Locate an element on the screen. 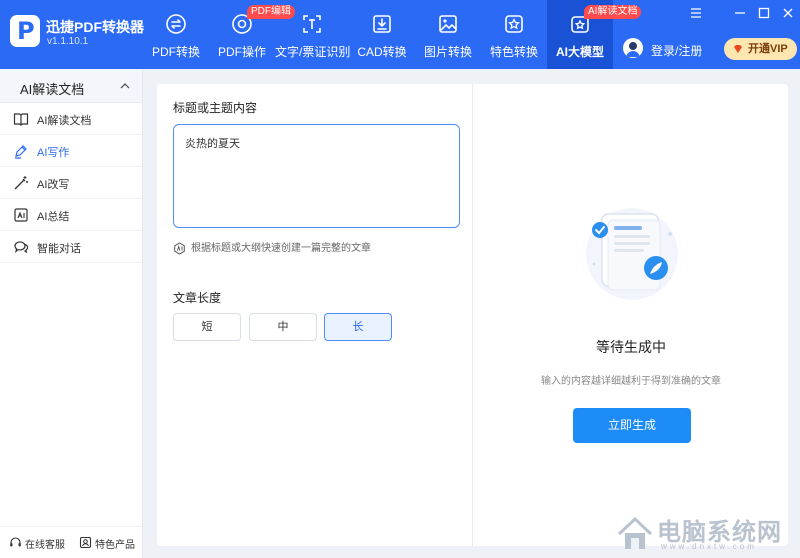  nav-label: 文字/票证识别 is located at coordinates (313, 52).